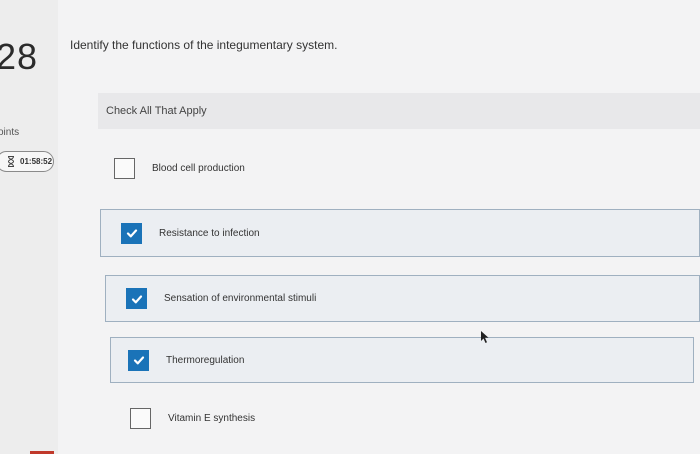  I want to click on question-number: 28, so click(19, 56).